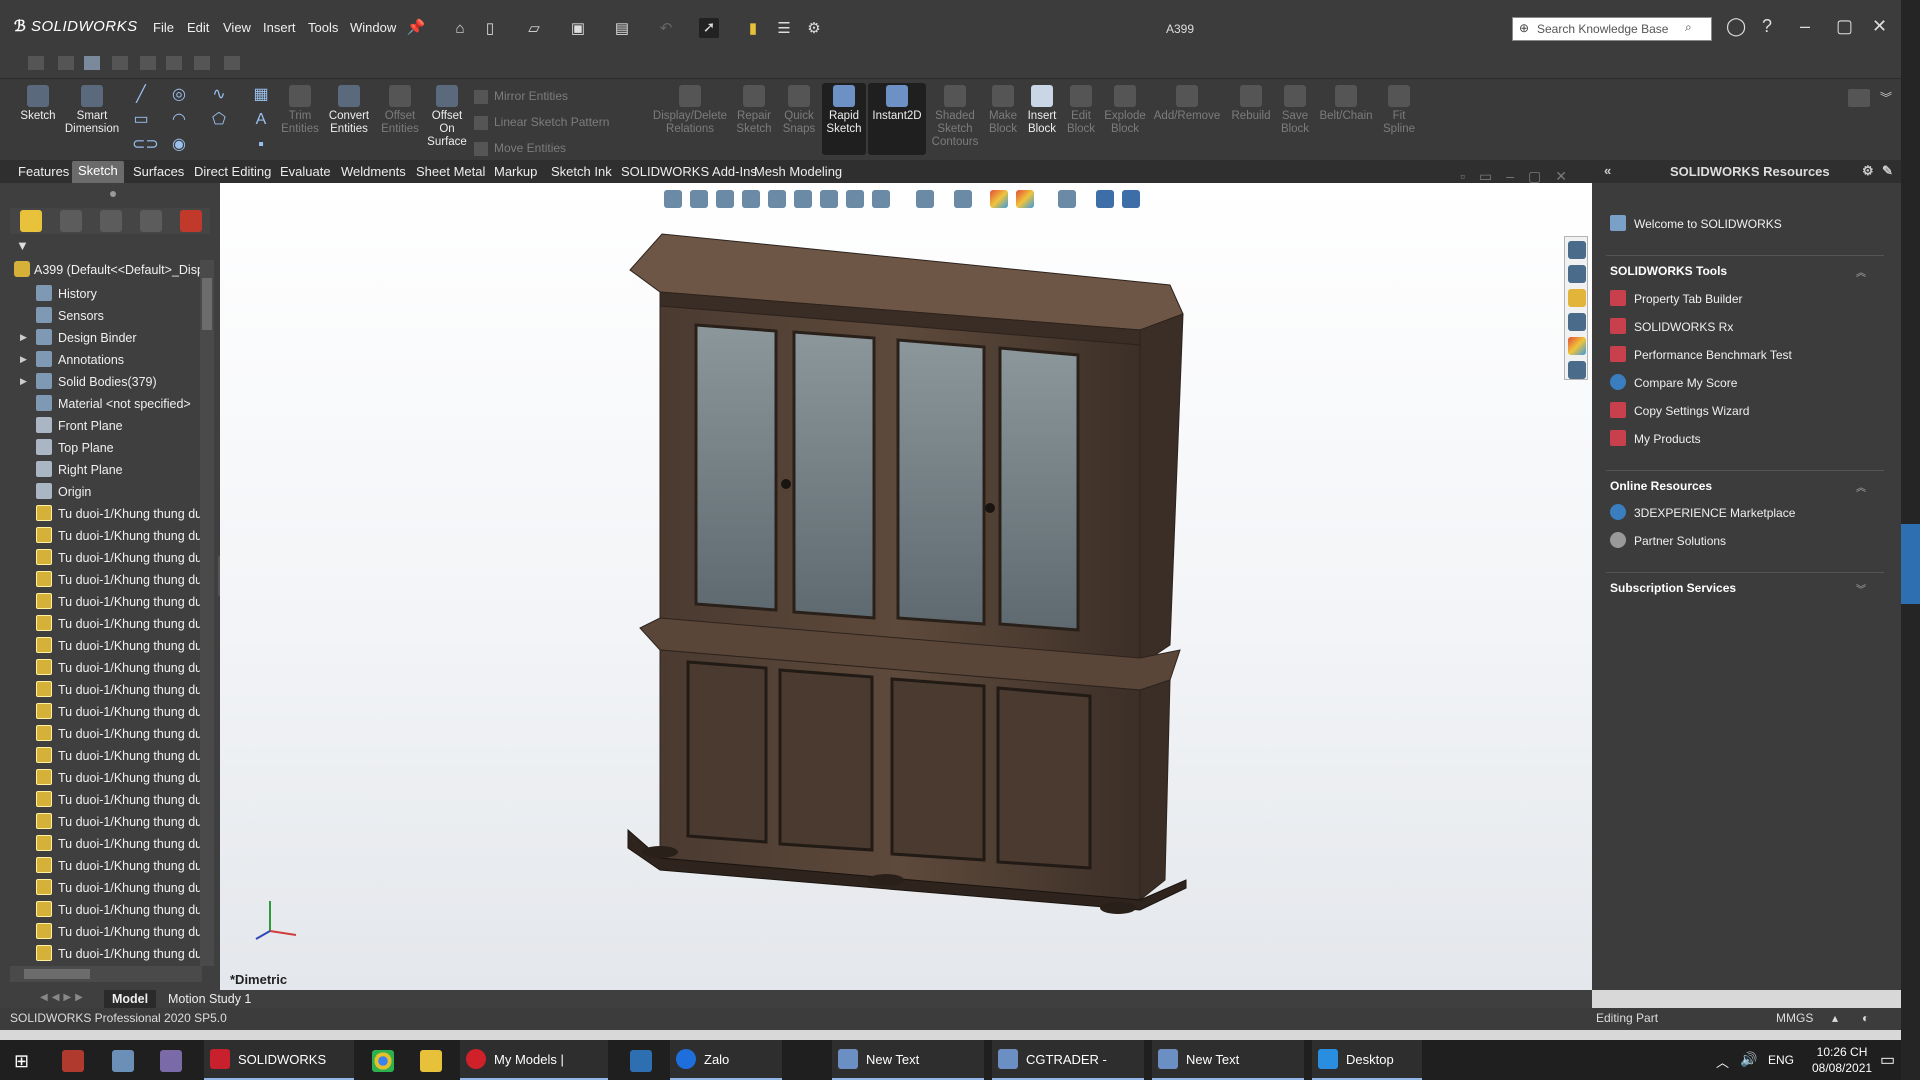  What do you see at coordinates (799, 110) in the screenshot?
I see `quick-snaps-button: Quick Snaps` at bounding box center [799, 110].